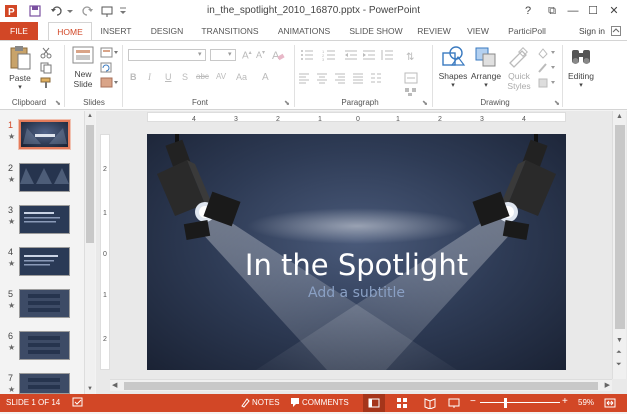  What do you see at coordinates (116, 31) in the screenshot?
I see `tab-insert: INSERT` at bounding box center [116, 31].